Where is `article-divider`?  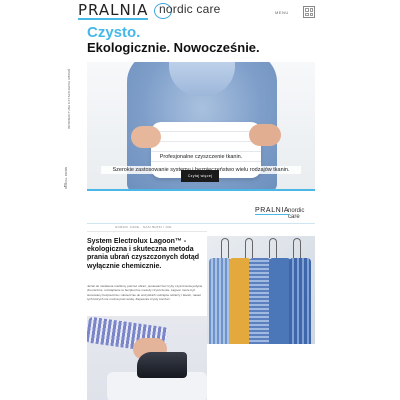 article-divider is located at coordinates (147, 231).